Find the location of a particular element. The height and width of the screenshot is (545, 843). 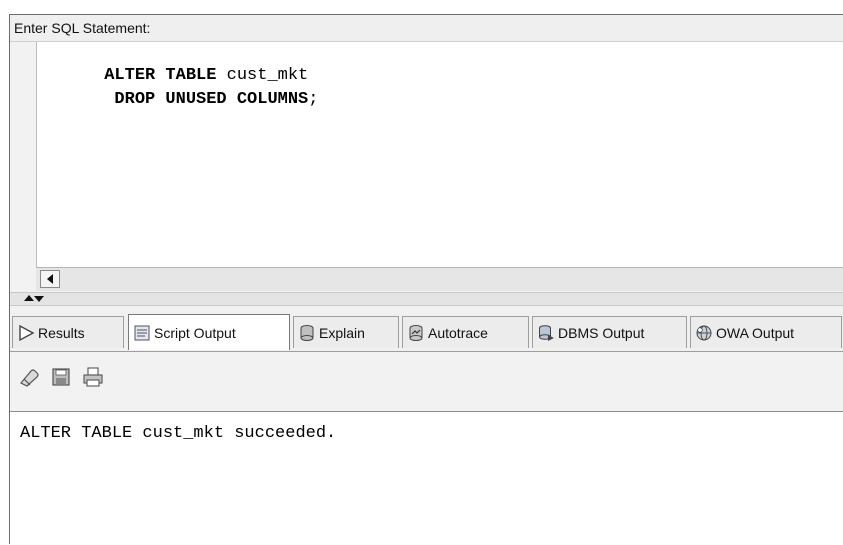

script-icon is located at coordinates (142, 332).